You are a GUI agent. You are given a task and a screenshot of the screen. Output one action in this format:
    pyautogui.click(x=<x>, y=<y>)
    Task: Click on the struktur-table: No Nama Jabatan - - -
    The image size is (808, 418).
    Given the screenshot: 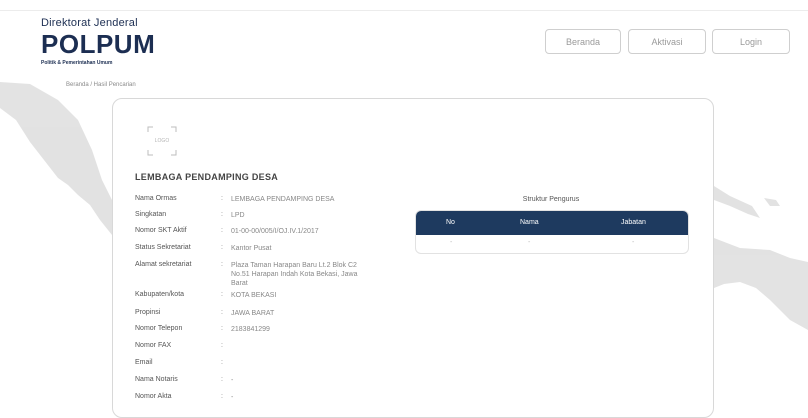 What is the action you would take?
    pyautogui.click(x=552, y=232)
    